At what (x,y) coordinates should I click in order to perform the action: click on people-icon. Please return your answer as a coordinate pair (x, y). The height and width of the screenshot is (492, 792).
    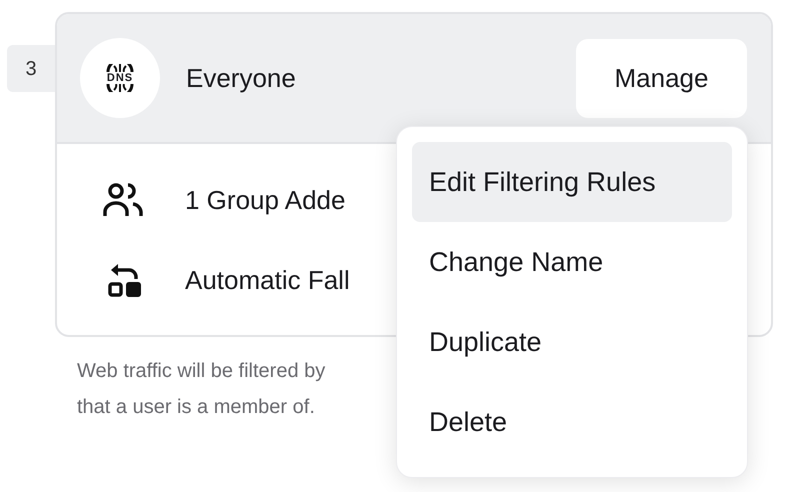
    Looking at the image, I should click on (123, 200).